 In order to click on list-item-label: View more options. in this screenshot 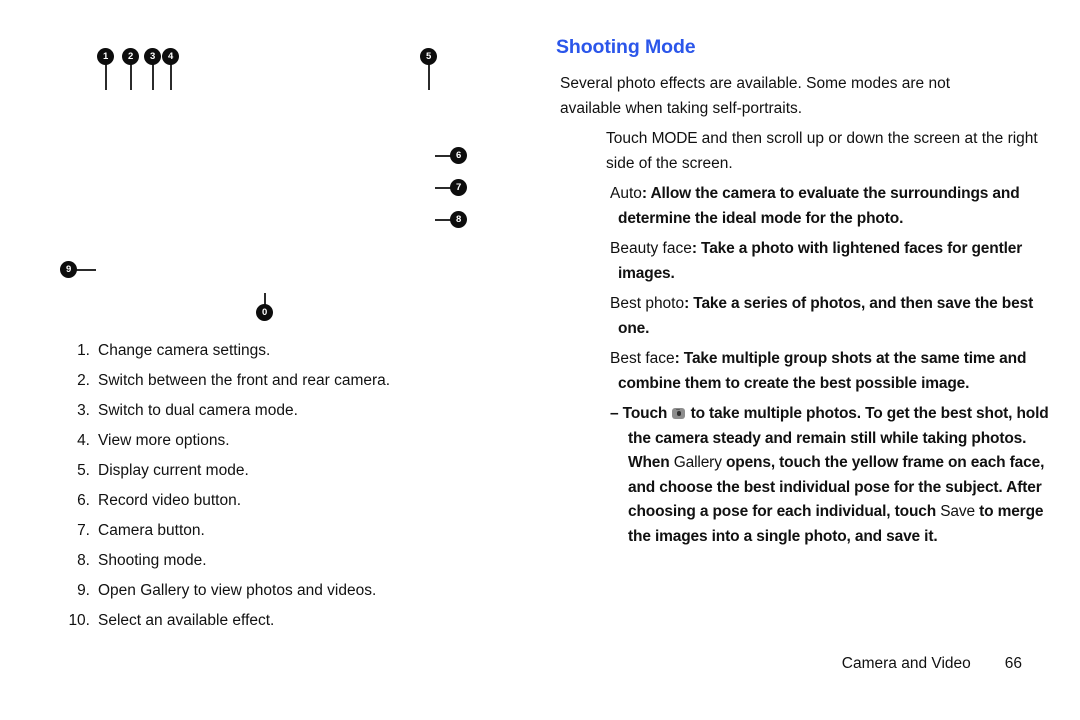, I will do `click(164, 440)`.